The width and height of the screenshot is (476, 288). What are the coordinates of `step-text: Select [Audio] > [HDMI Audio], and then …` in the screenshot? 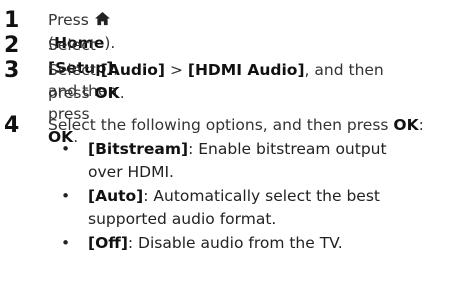 It's located at (216, 81).